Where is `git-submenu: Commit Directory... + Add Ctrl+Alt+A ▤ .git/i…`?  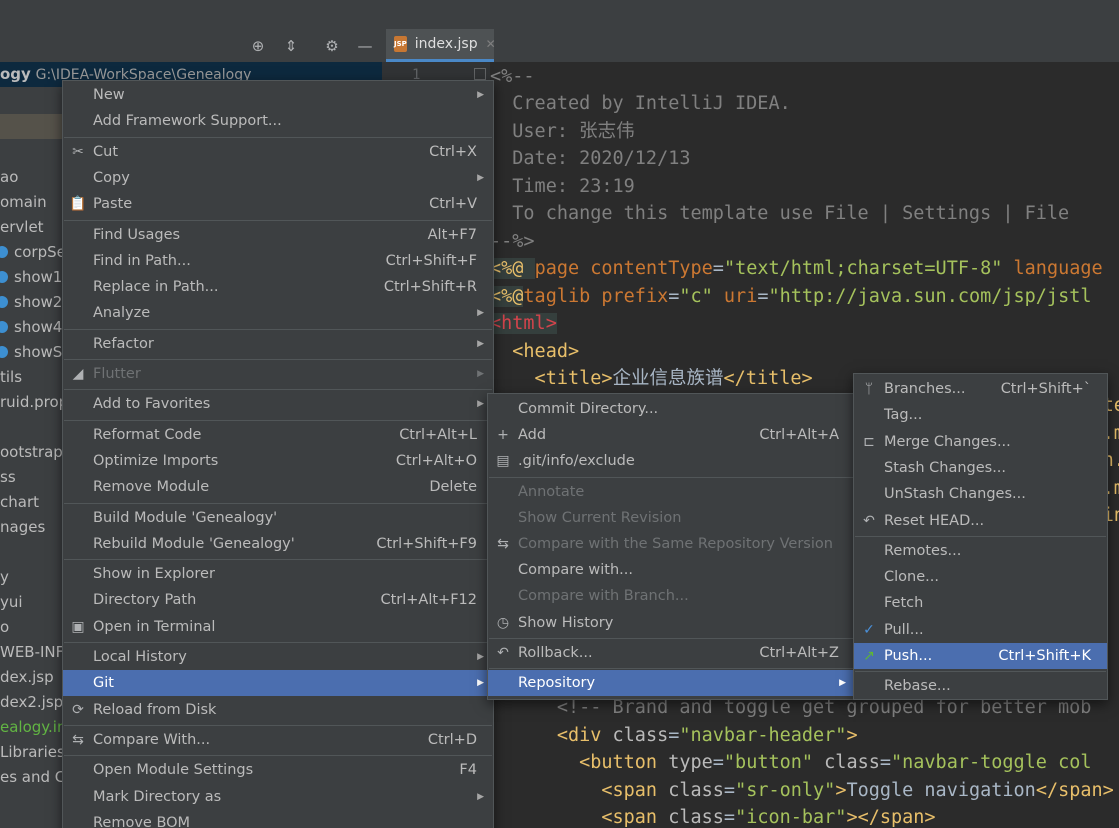
git-submenu: Commit Directory... + Add Ctrl+Alt+A ▤ .git/i… is located at coordinates (671, 546).